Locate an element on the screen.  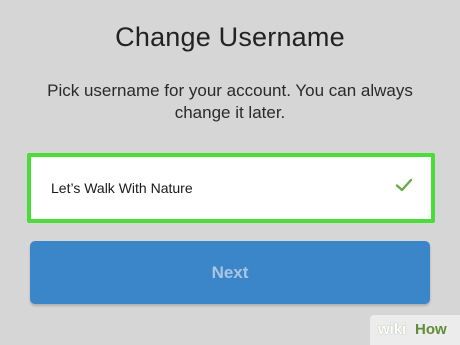
page-title: Change Username is located at coordinates (230, 37).